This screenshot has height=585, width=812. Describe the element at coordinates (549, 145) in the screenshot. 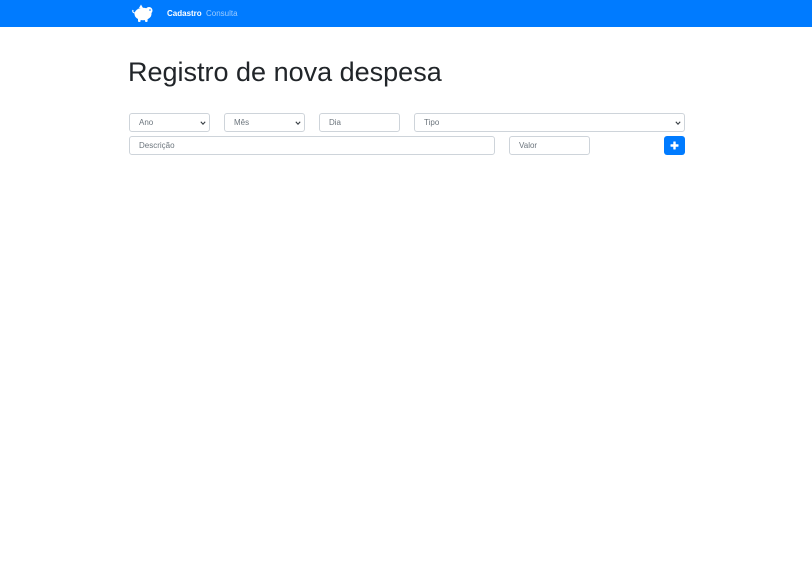

I see `valor-input: Valor` at that location.